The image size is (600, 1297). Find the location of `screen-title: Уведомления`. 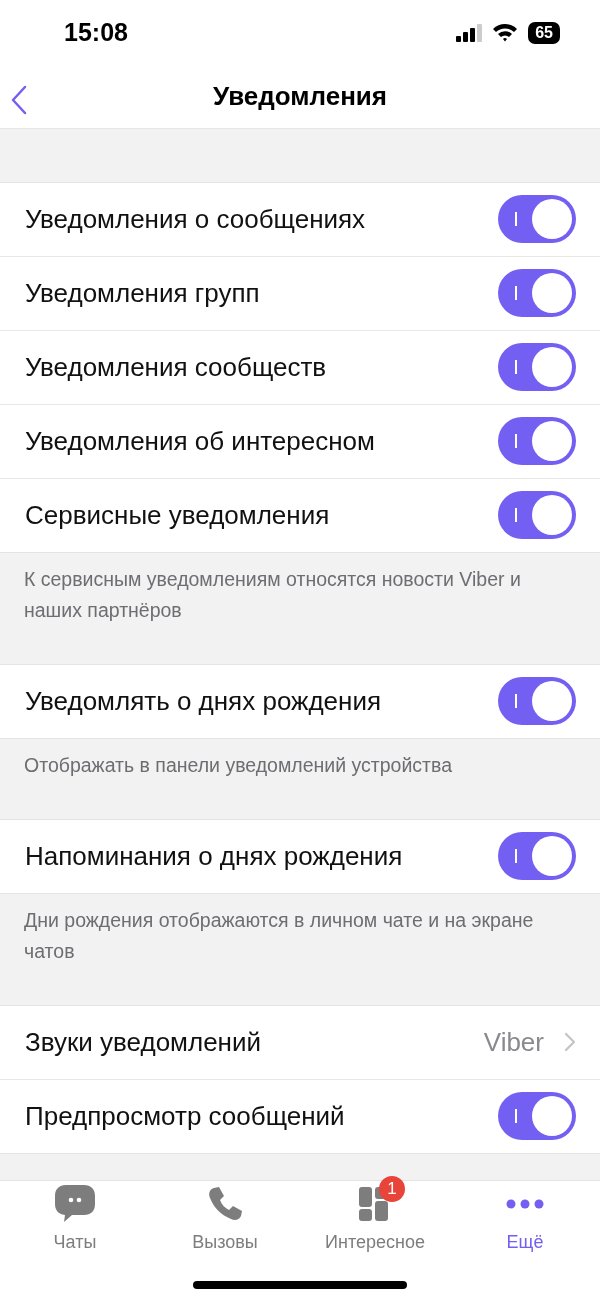

screen-title: Уведомления is located at coordinates (300, 97).